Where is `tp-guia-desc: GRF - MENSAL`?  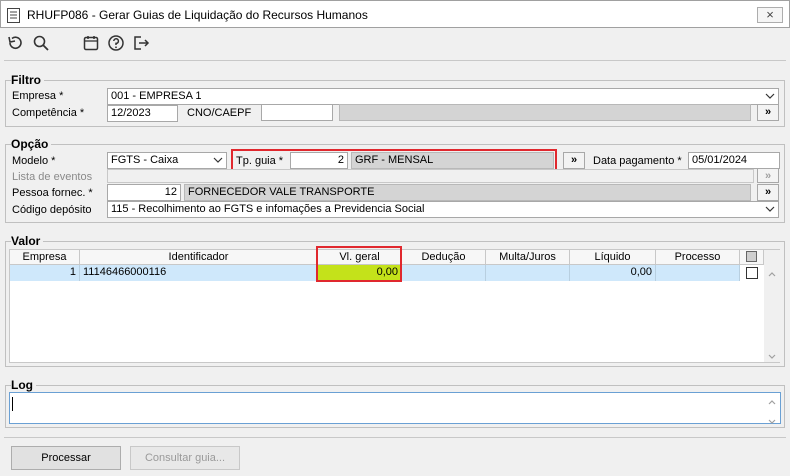
tp-guia-desc: GRF - MENSAL is located at coordinates (394, 160).